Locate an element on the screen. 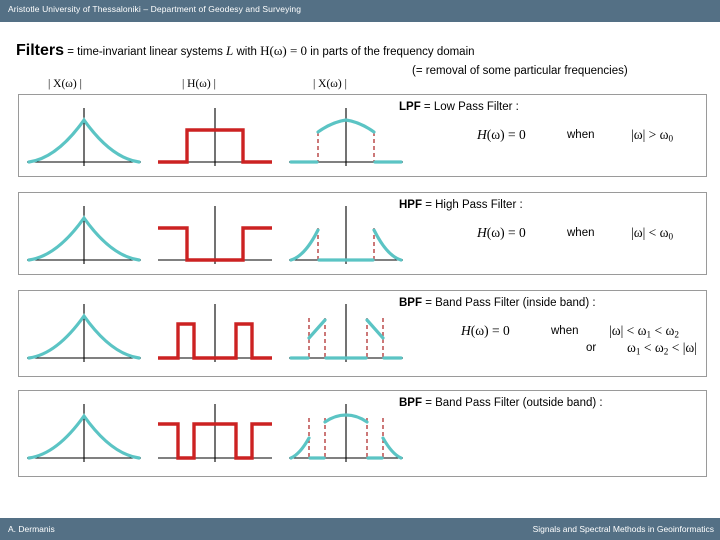 This screenshot has height=540, width=720. formula-or-bpf-inside: or is located at coordinates (591, 348).